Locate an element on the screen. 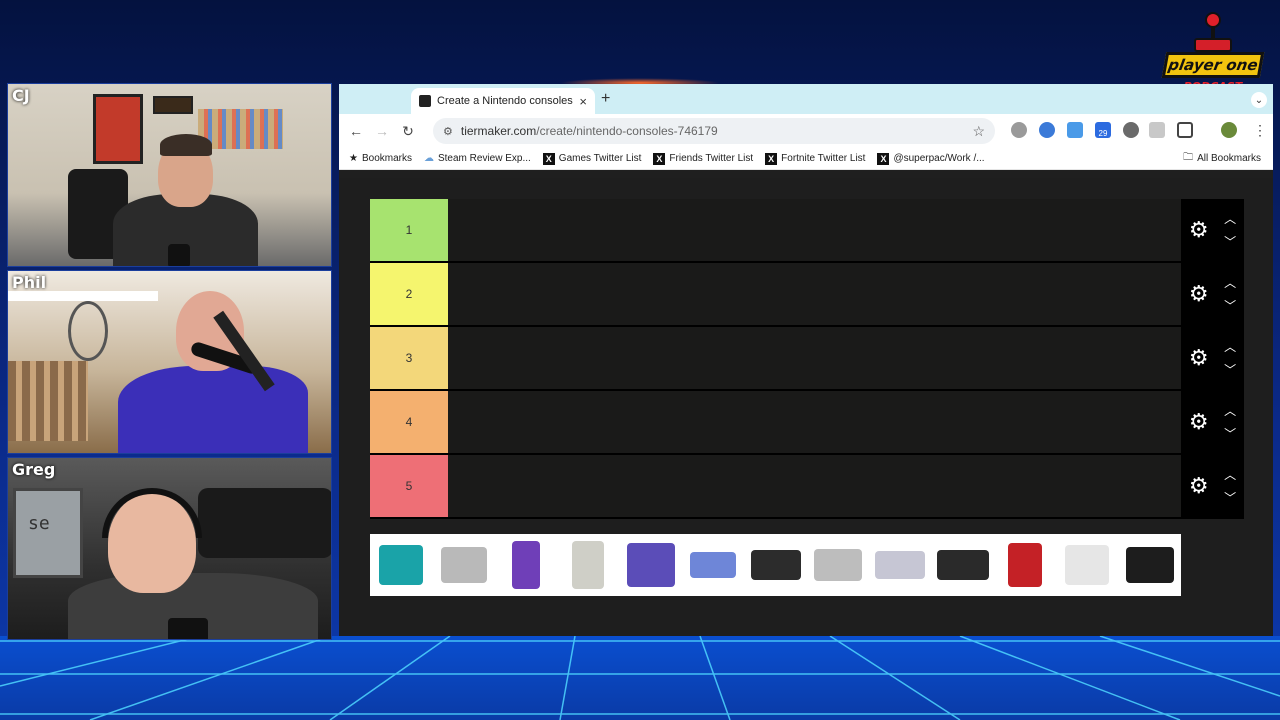 The image size is (1280, 720). tray-item-wii is located at coordinates (1087, 565).